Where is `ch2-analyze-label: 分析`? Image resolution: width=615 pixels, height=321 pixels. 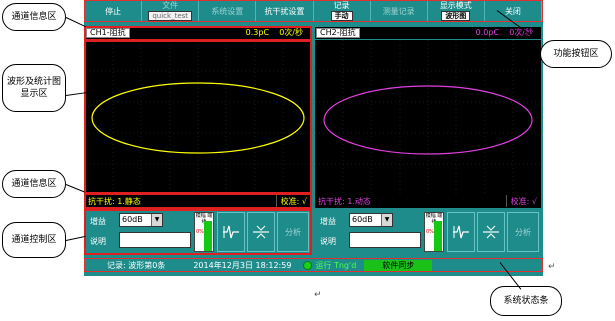
ch2-analyze-label: 分析 is located at coordinates (523, 232).